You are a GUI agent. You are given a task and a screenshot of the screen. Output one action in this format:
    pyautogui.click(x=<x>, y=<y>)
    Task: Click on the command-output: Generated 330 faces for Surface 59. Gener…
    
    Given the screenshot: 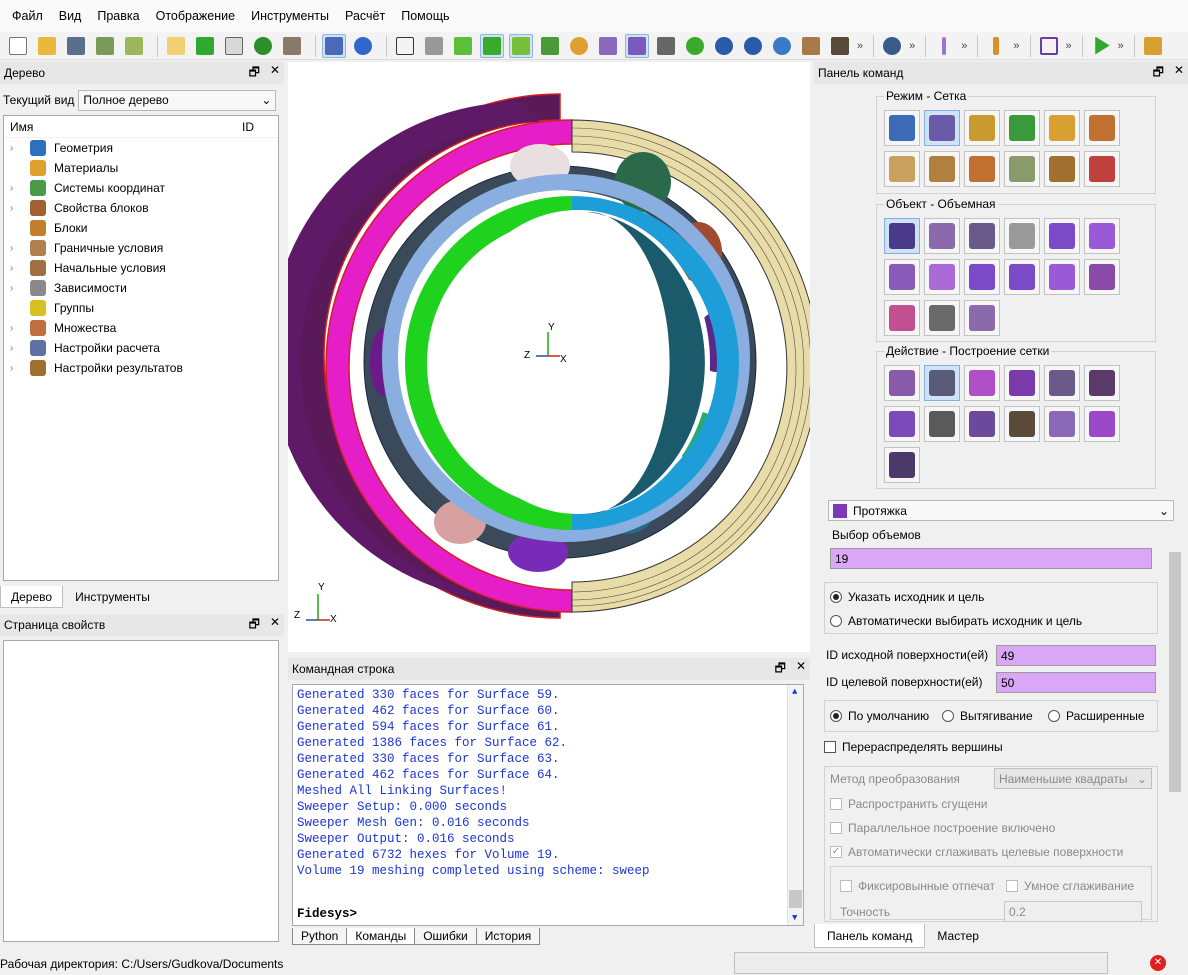 What is the action you would take?
    pyautogui.click(x=548, y=805)
    